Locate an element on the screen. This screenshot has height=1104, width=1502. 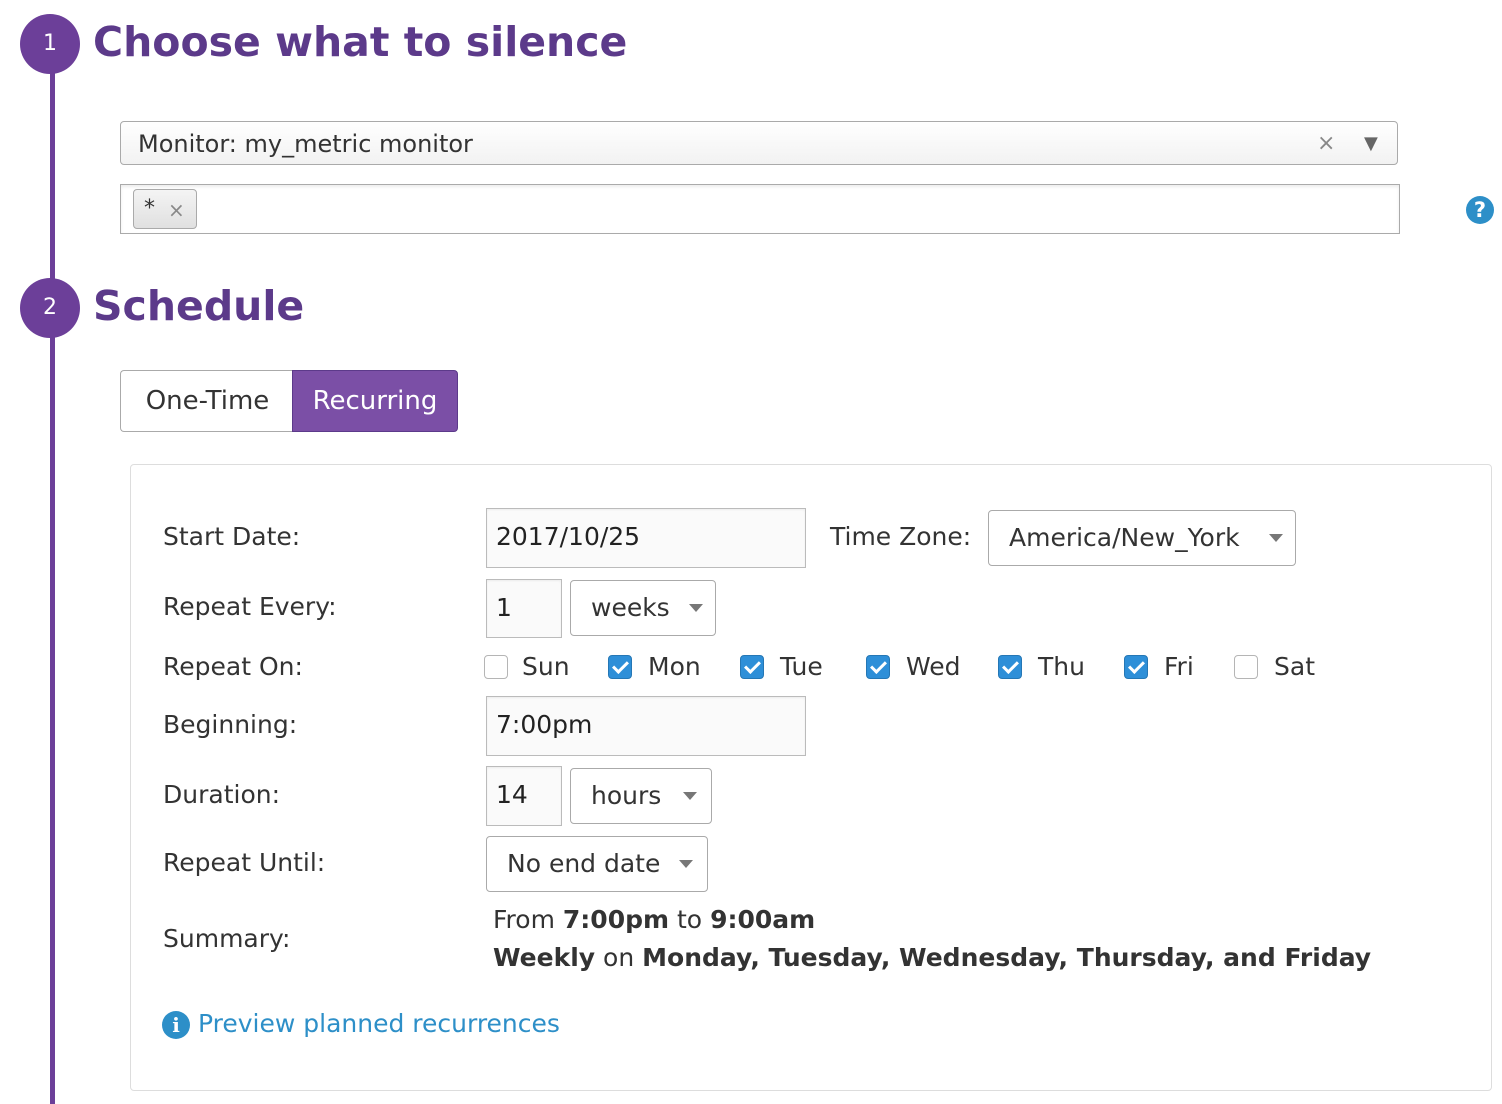
summary-frequency: Weekly is located at coordinates (544, 957).